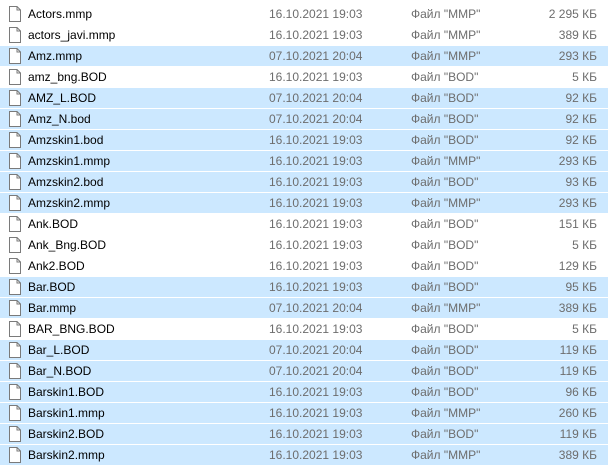  What do you see at coordinates (60, 371) in the screenshot?
I see `file-name: Bar_N.BOD` at bounding box center [60, 371].